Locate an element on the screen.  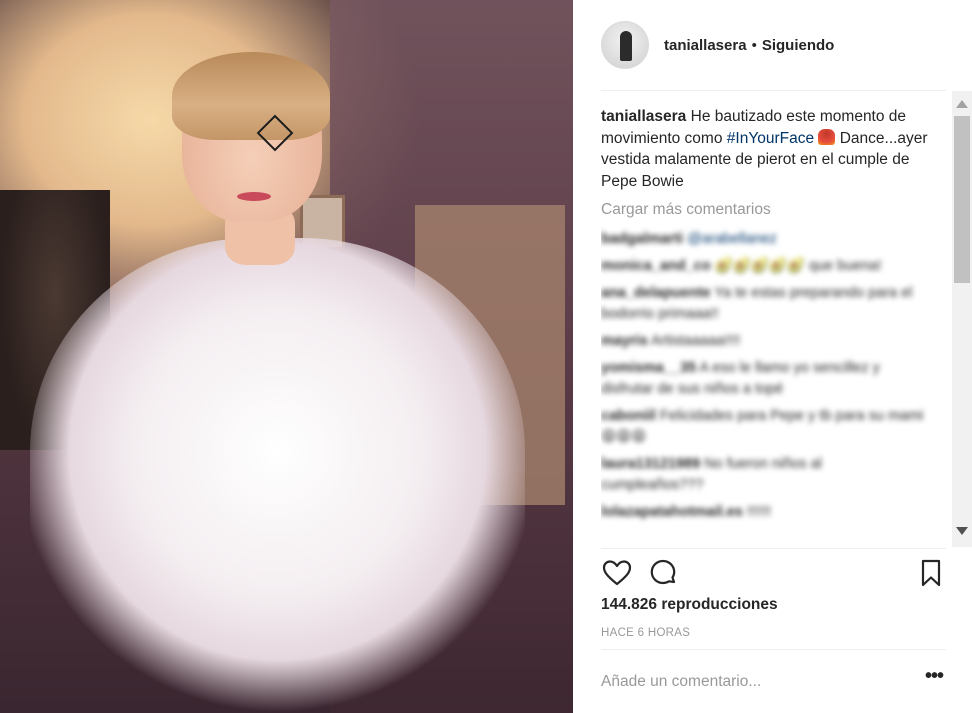
heart-icon is located at coordinates (617, 573).